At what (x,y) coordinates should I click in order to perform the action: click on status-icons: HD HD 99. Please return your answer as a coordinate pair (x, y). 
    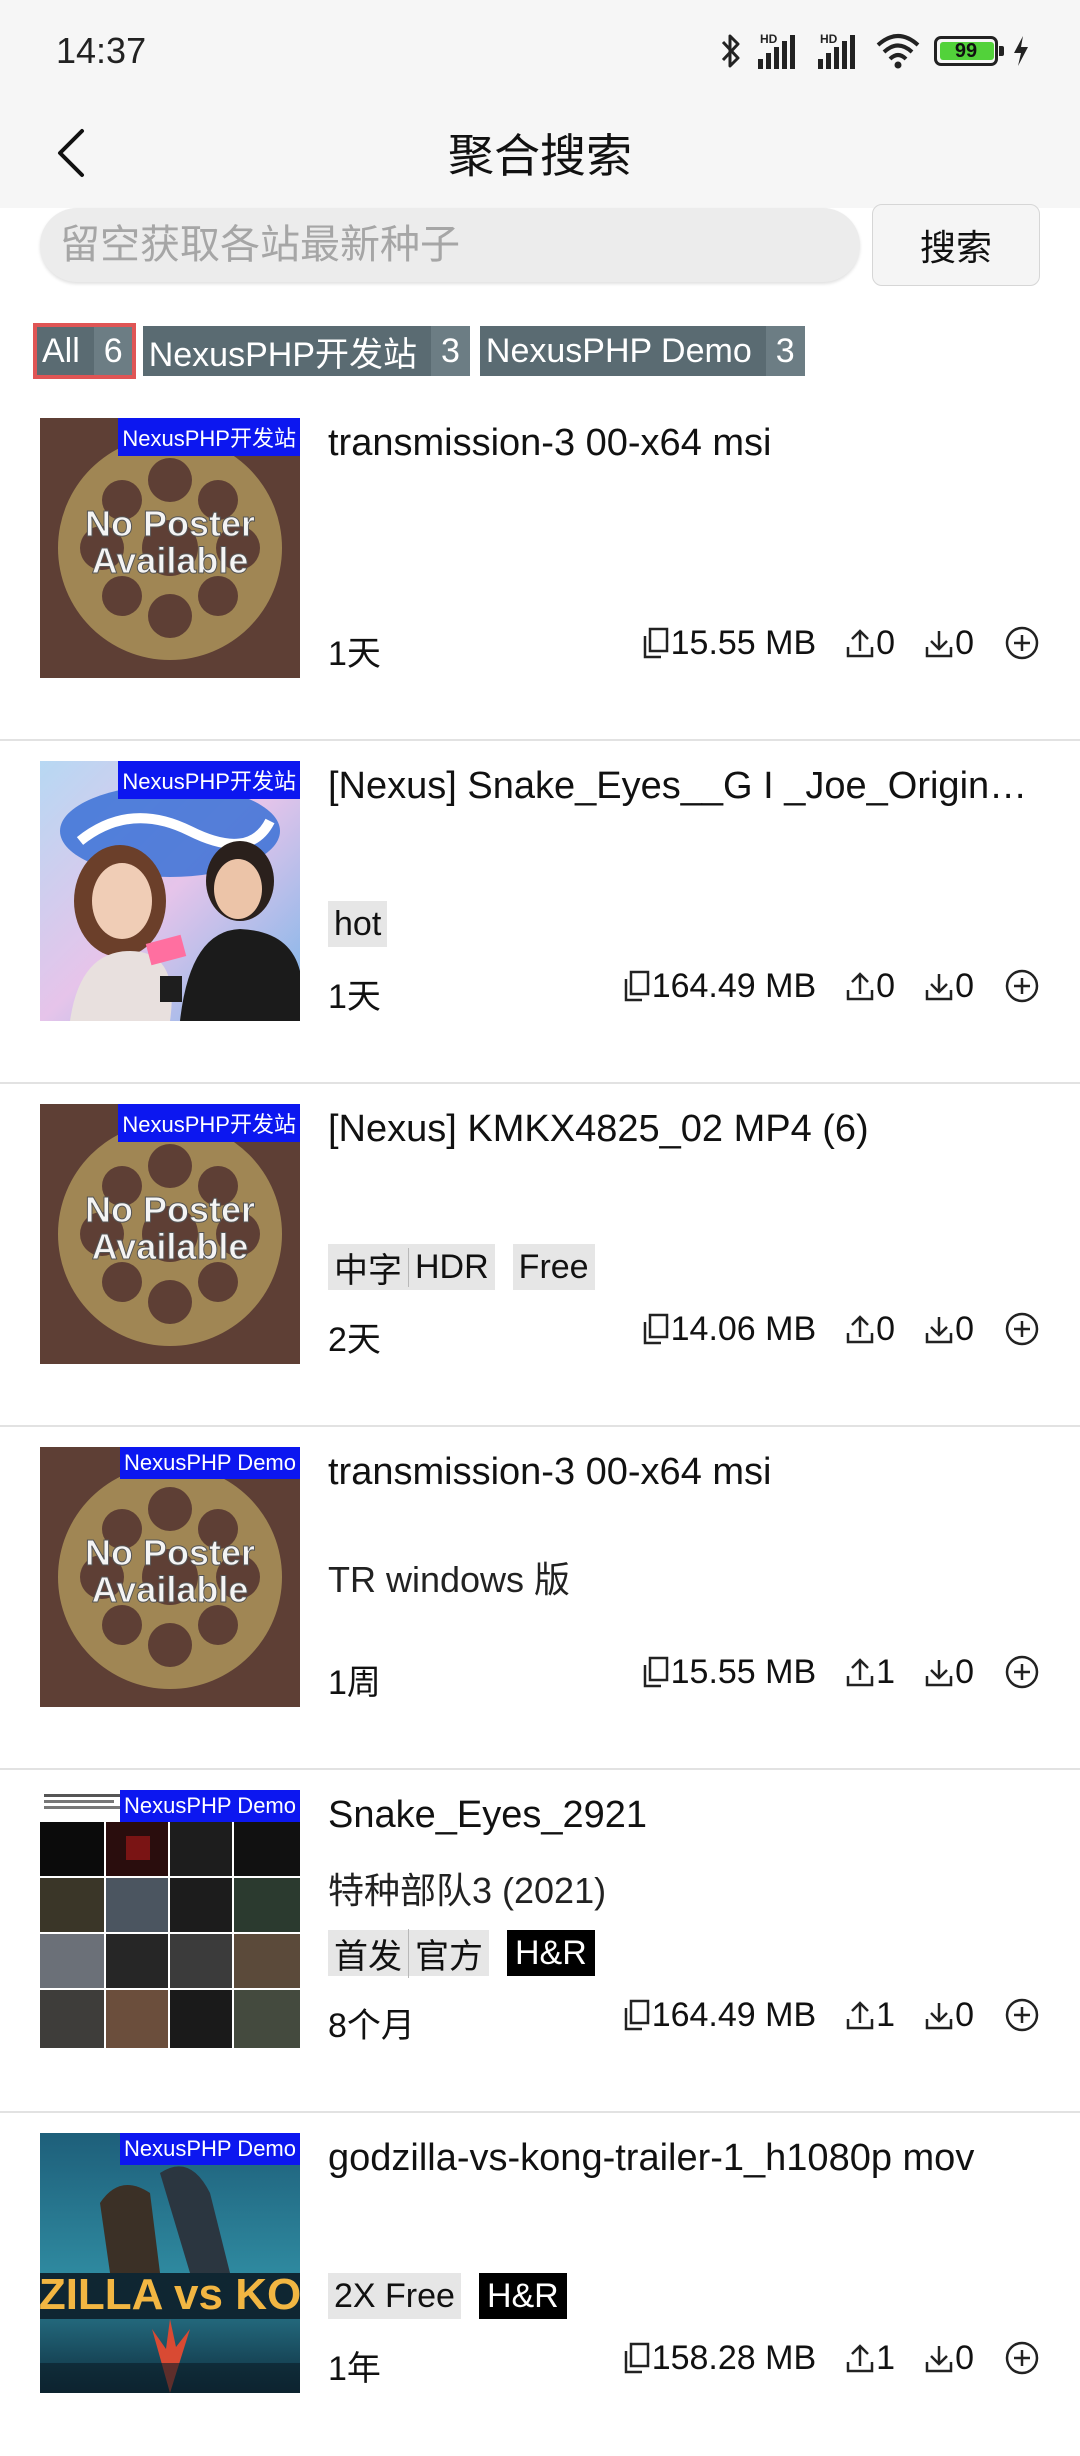
    Looking at the image, I should click on (875, 51).